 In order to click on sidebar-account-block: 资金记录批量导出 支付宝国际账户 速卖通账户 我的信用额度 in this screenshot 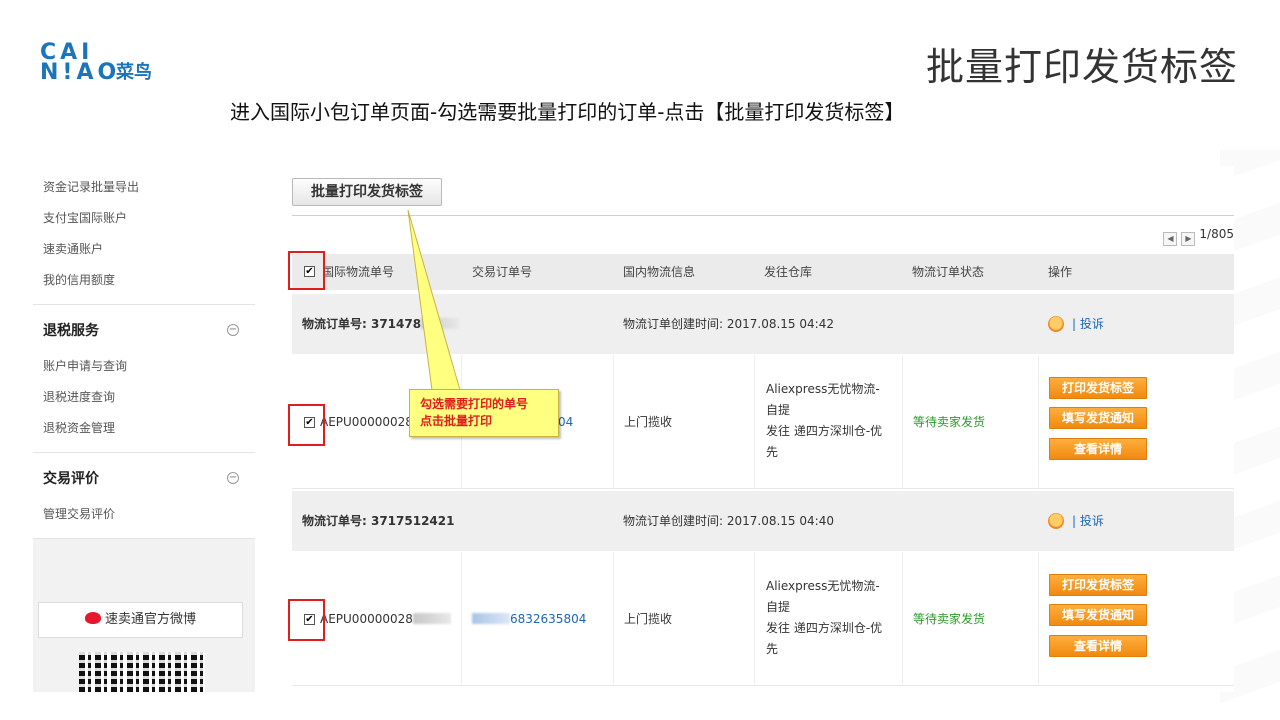, I will do `click(144, 235)`.